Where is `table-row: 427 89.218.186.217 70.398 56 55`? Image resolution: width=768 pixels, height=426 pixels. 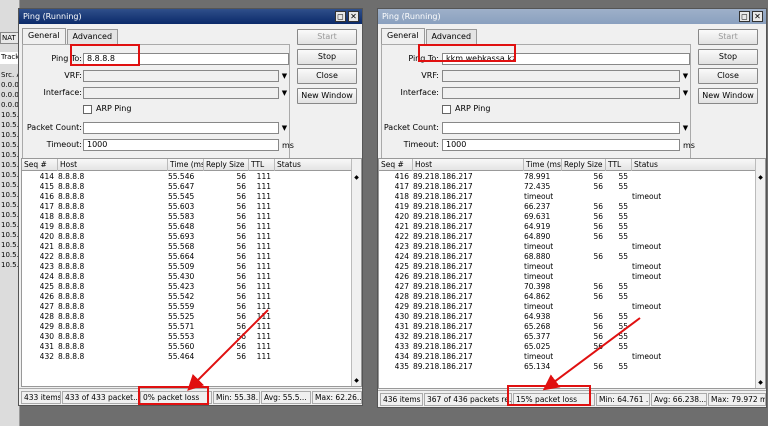
table-row: 427 89.218.186.217 70.398 56 55 is located at coordinates (572, 287).